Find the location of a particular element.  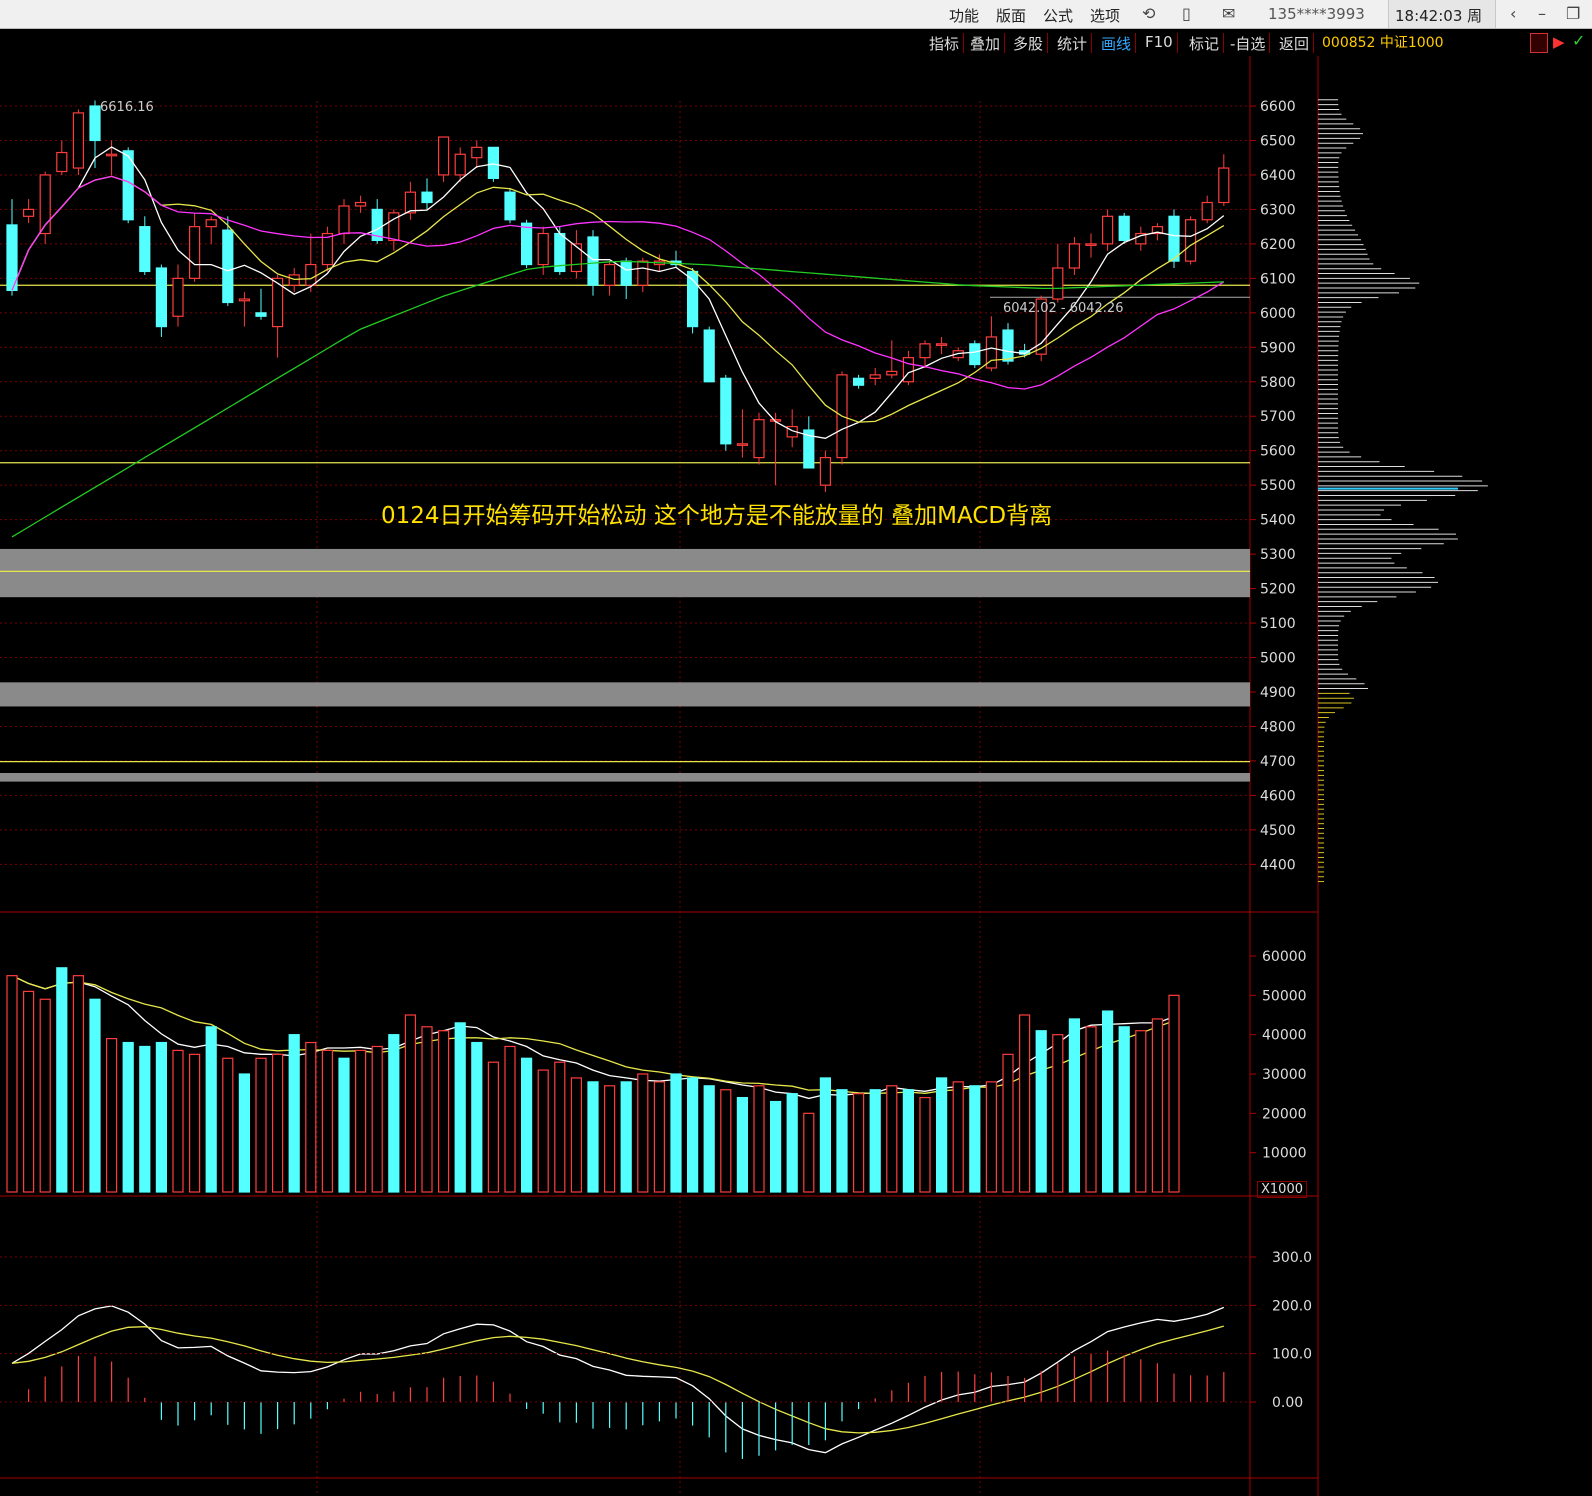

menu-options: 选项 is located at coordinates (1105, 15).